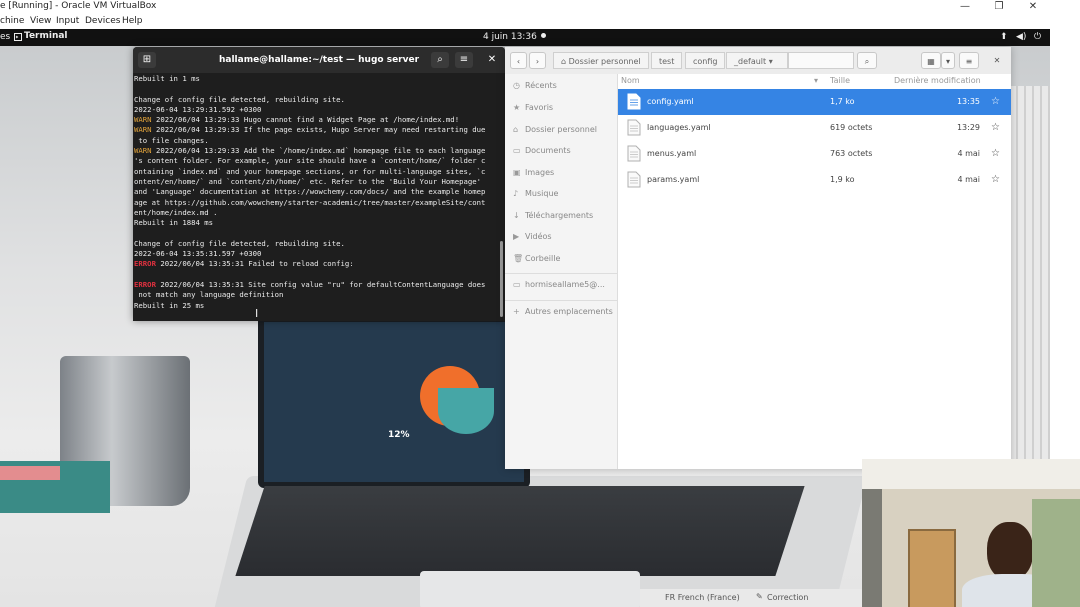 This screenshot has height=607, width=1080. I want to click on terminal-line: 2022-06-04 13:29:31.592 +0300, so click(316, 110).